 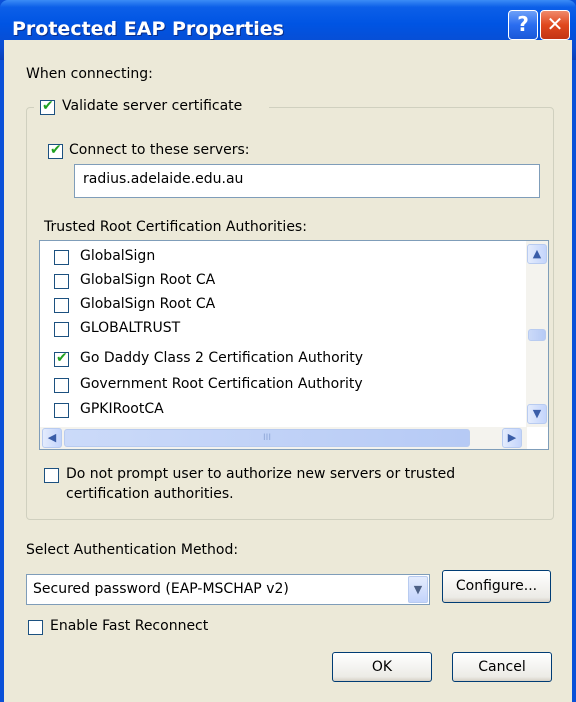 I want to click on scroll-up-button: ▲, so click(x=537, y=254).